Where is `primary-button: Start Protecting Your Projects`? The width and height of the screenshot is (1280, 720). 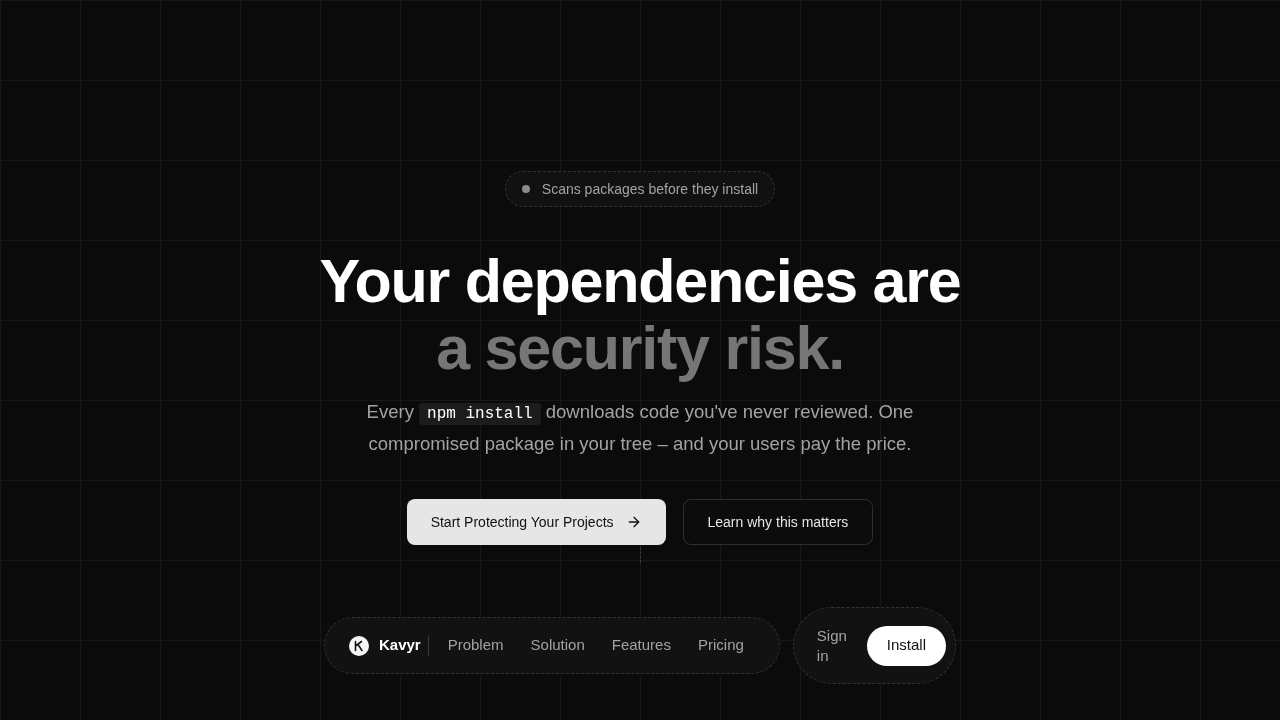
primary-button: Start Protecting Your Projects is located at coordinates (536, 522).